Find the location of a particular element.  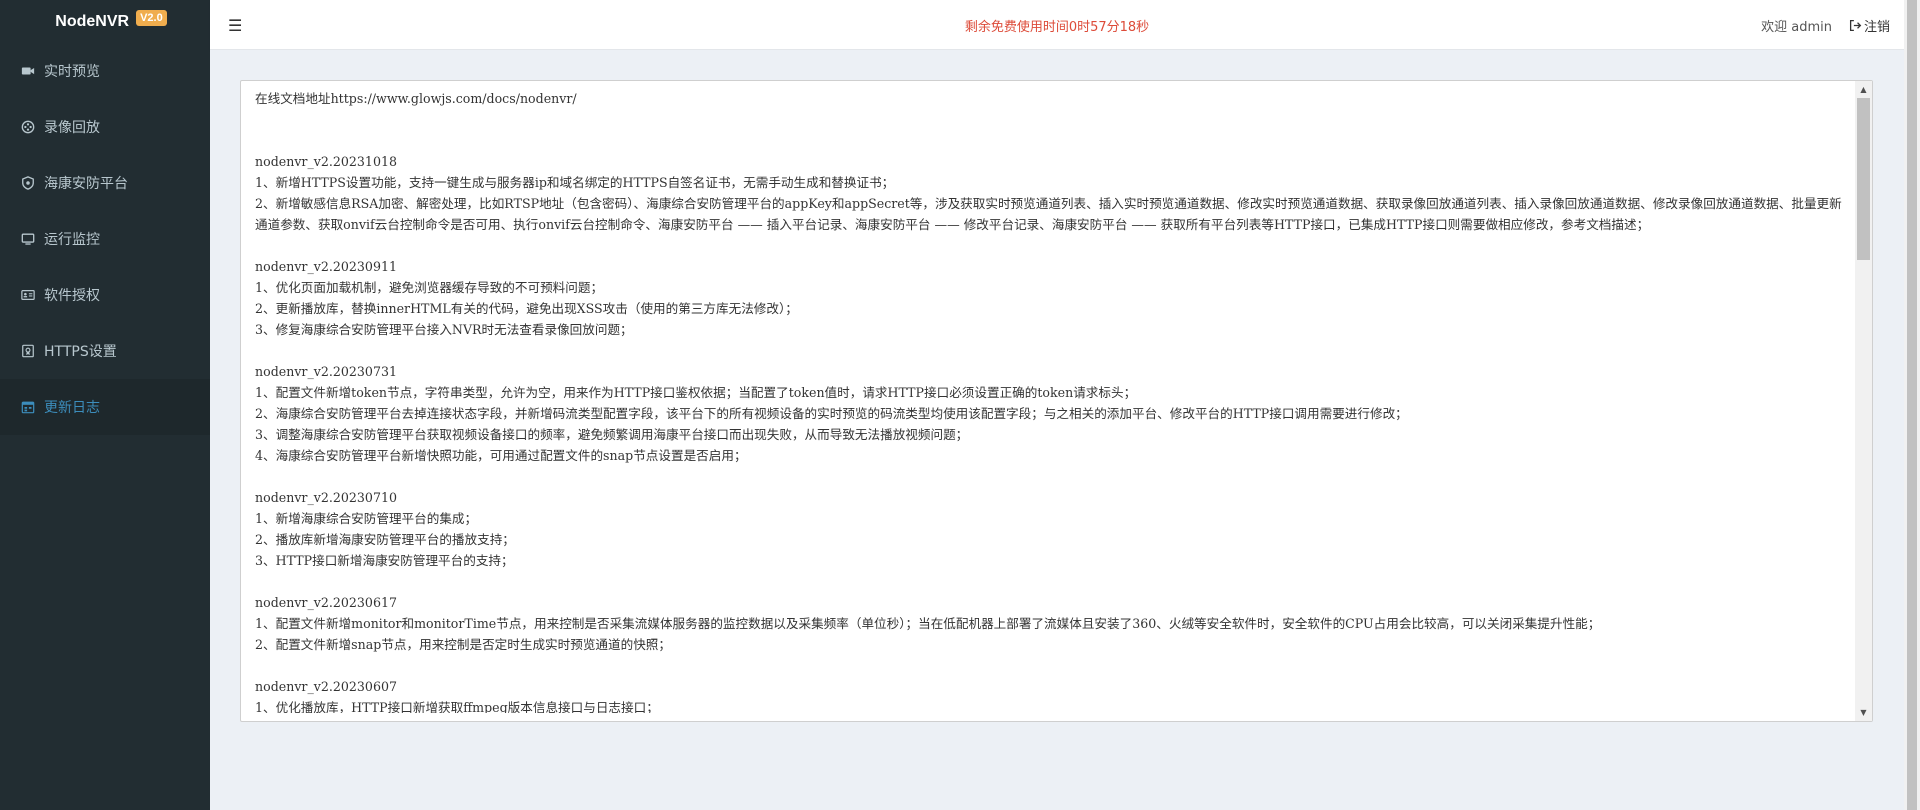

sidebar-item-label: 运行监控 is located at coordinates (72, 240).